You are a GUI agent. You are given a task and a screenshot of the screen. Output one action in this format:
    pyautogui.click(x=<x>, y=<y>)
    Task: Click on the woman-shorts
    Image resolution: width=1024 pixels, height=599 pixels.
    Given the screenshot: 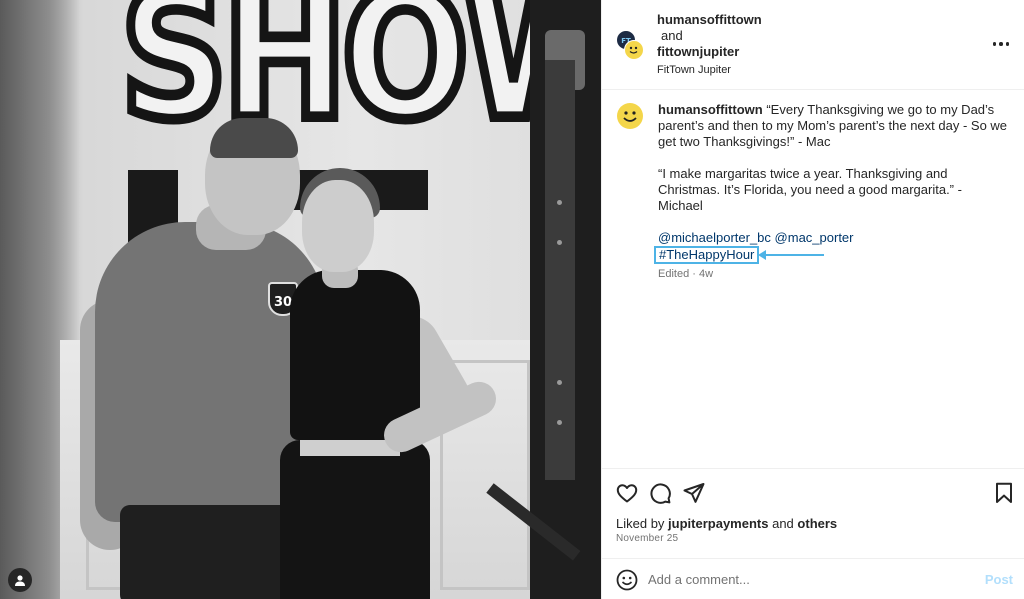 What is the action you would take?
    pyautogui.click(x=355, y=519)
    